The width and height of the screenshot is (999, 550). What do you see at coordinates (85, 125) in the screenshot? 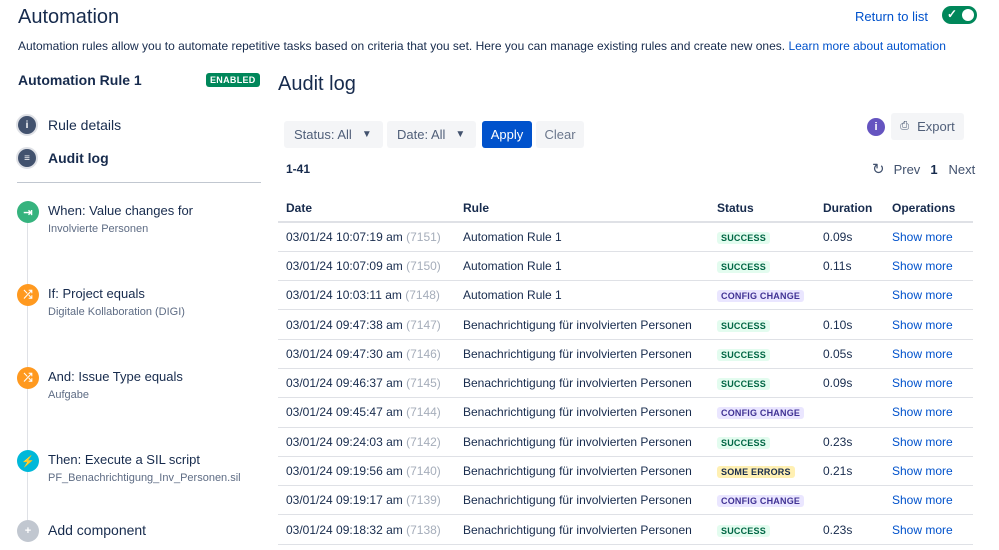
I see `sidebar-item-label: Rule details` at bounding box center [85, 125].